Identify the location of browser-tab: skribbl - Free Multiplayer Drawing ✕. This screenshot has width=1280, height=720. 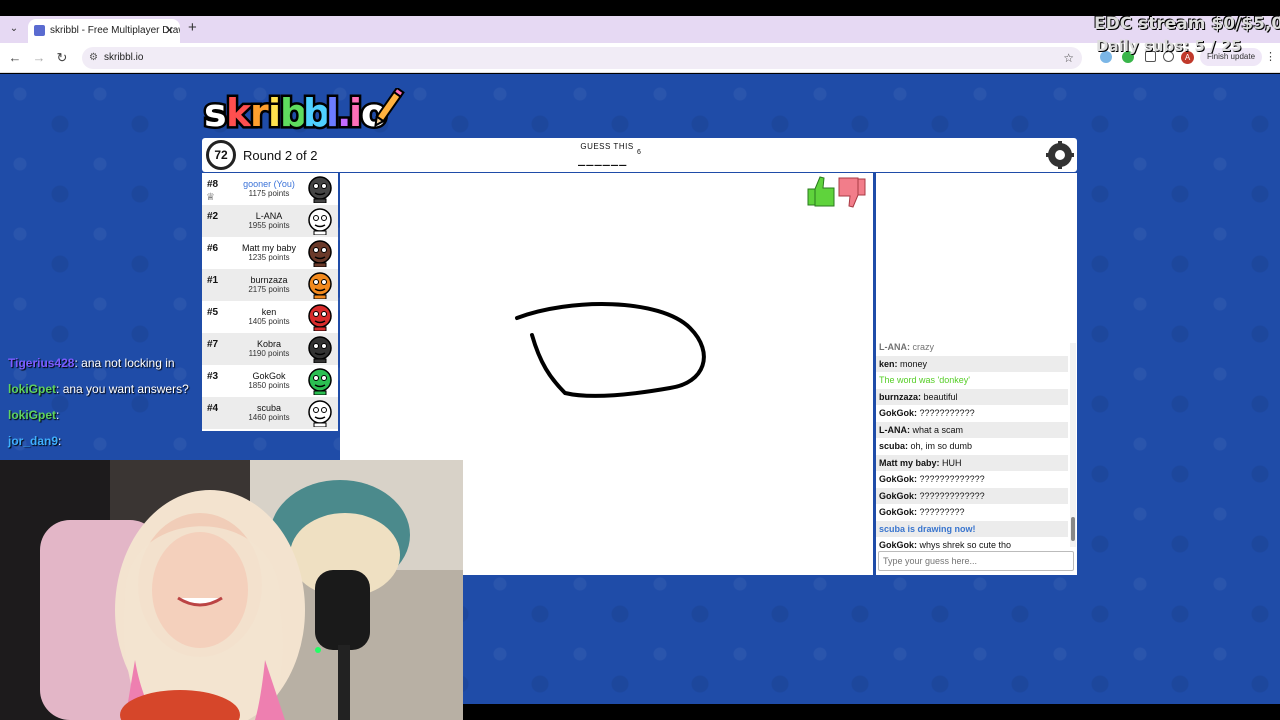
(104, 31).